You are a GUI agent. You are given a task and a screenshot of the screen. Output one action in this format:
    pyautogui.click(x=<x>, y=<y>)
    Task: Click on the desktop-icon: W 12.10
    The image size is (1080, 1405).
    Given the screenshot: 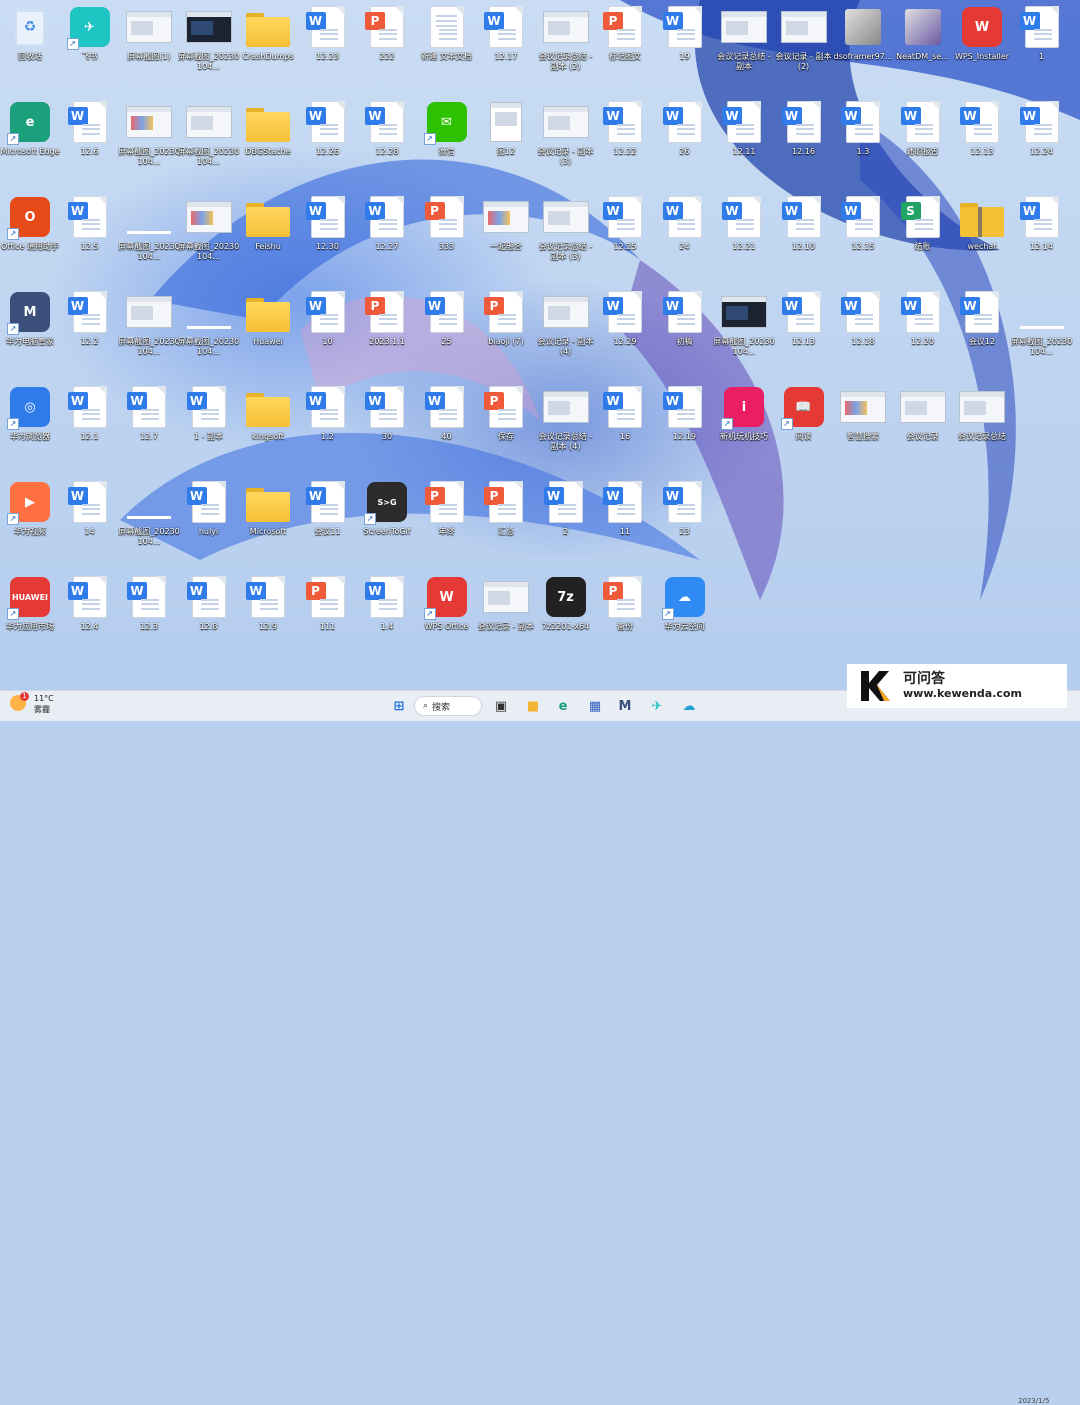 What is the action you would take?
    pyautogui.click(x=804, y=223)
    